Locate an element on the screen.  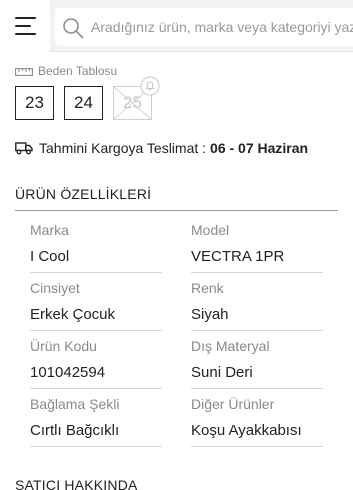
attribute-value: Suni Deri is located at coordinates (222, 372).